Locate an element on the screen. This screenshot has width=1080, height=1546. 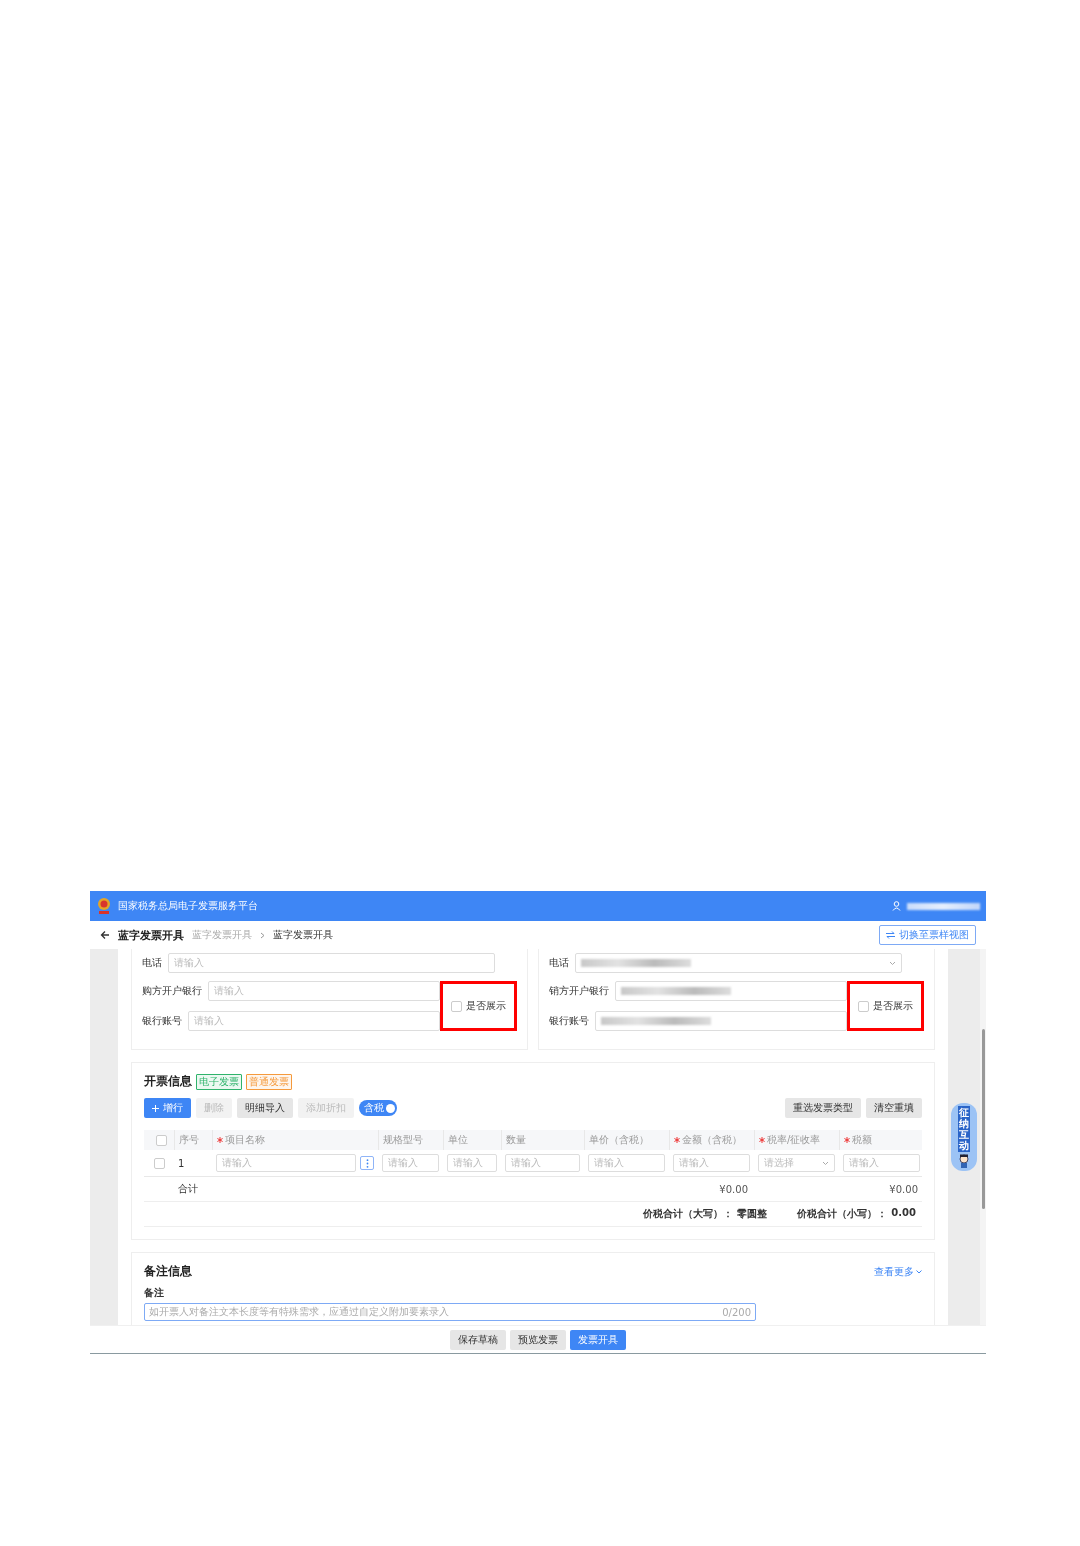
tax-toggle: 含税 is located at coordinates (378, 1108).